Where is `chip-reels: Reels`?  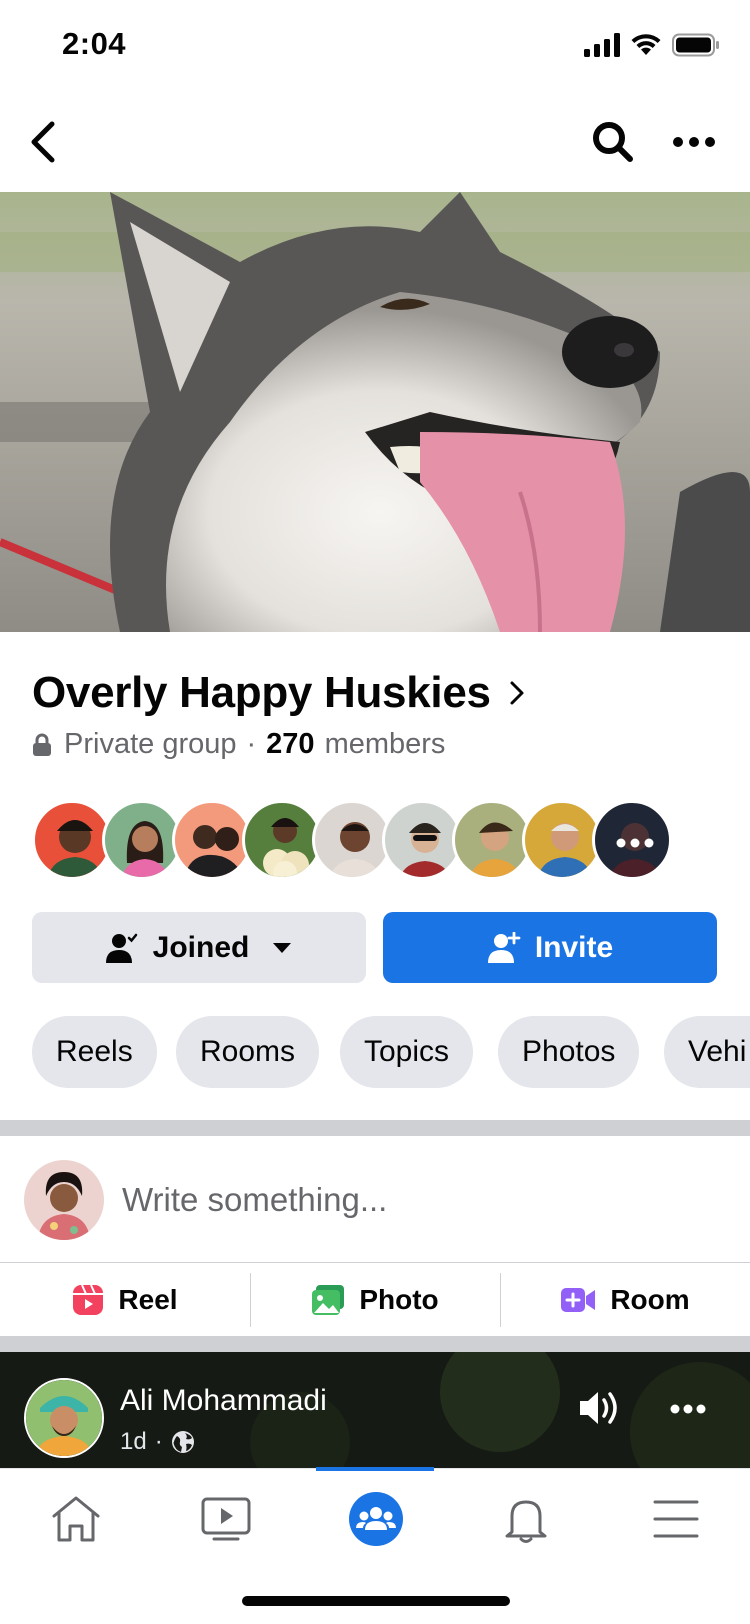
chip-reels: Reels is located at coordinates (94, 1052).